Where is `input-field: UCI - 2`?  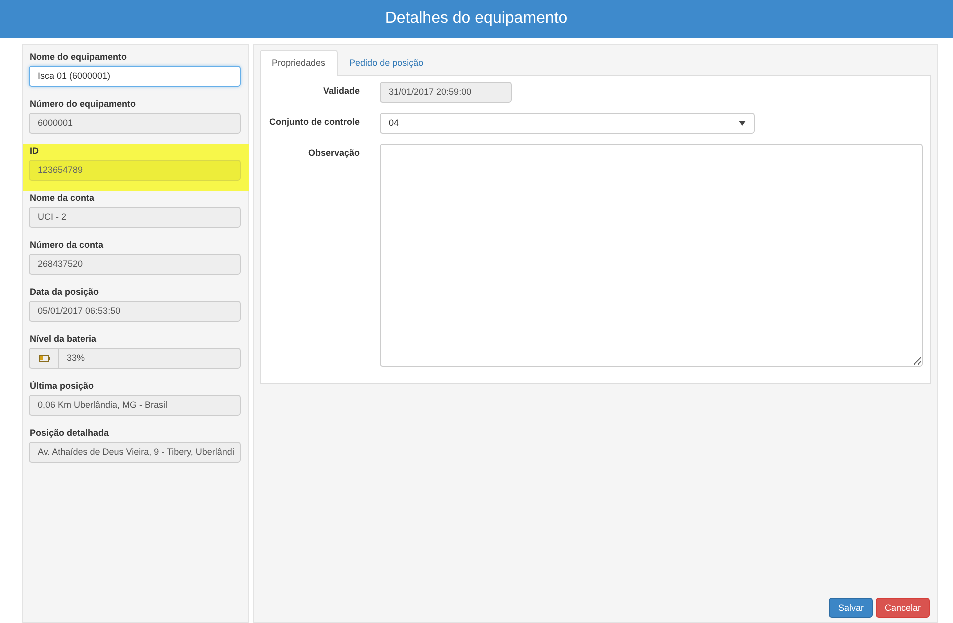
input-field: UCI - 2 is located at coordinates (135, 217).